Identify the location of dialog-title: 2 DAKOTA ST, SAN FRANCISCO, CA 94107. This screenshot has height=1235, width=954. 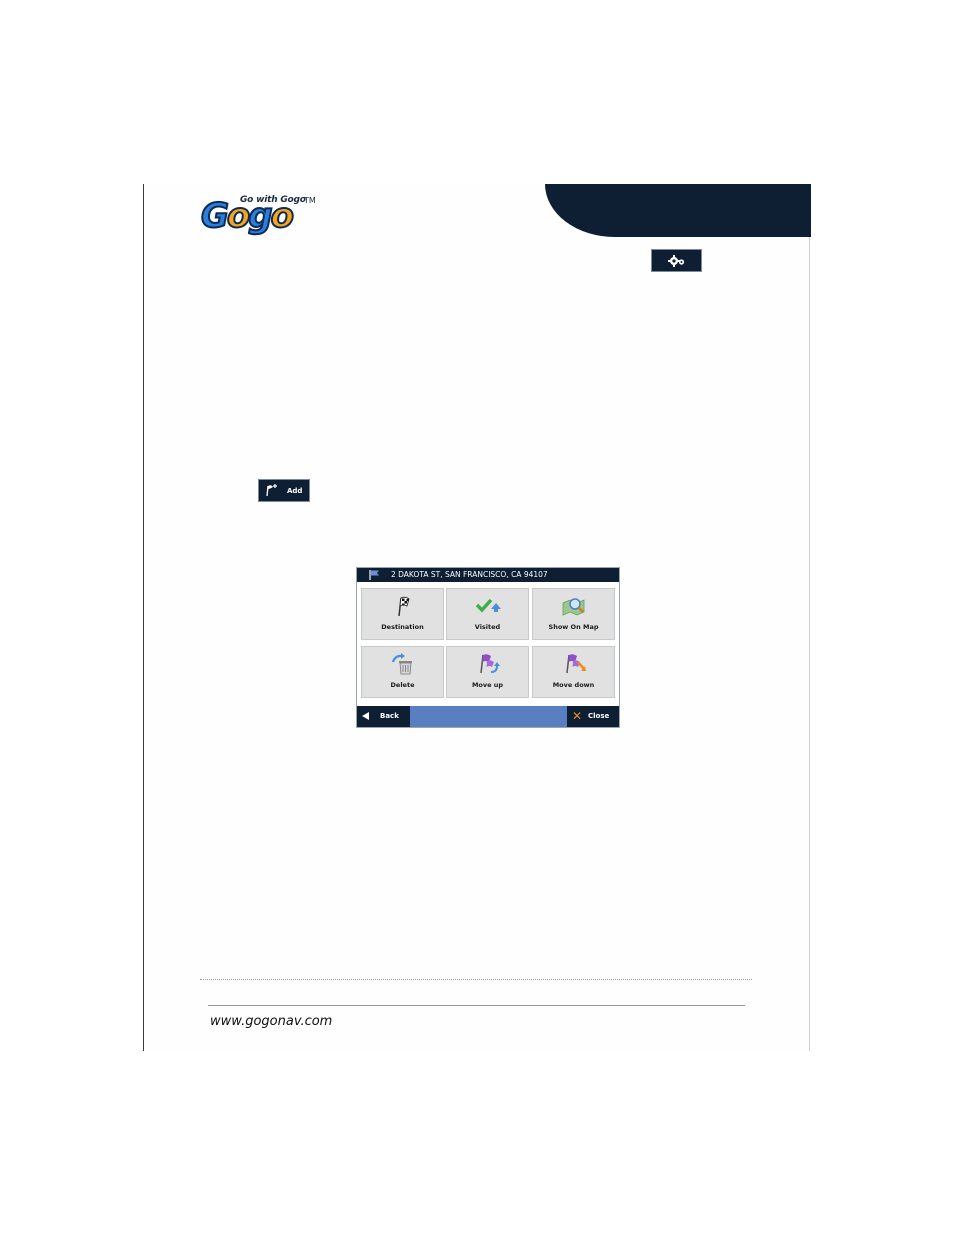
(469, 574).